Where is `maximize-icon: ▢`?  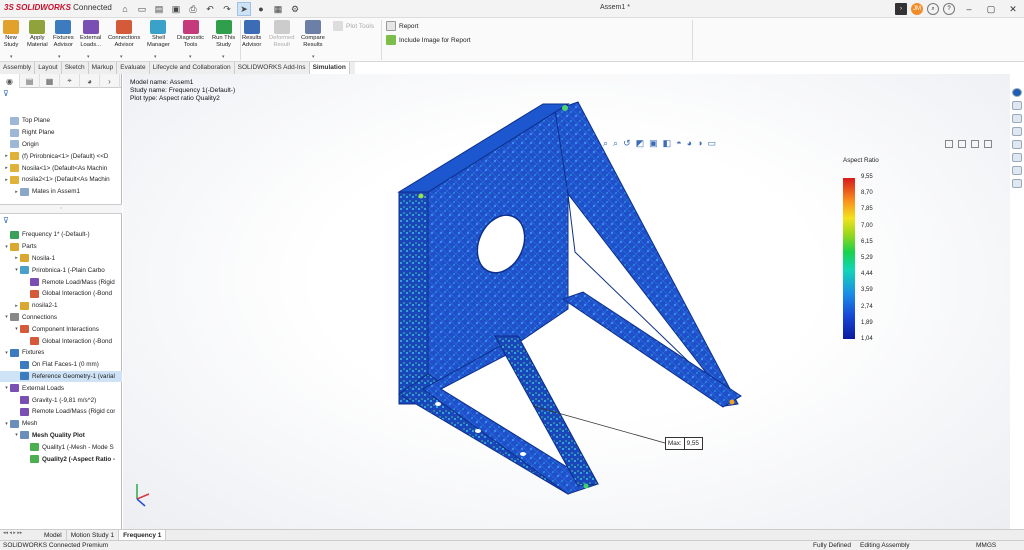 maximize-icon: ▢ is located at coordinates (991, 9).